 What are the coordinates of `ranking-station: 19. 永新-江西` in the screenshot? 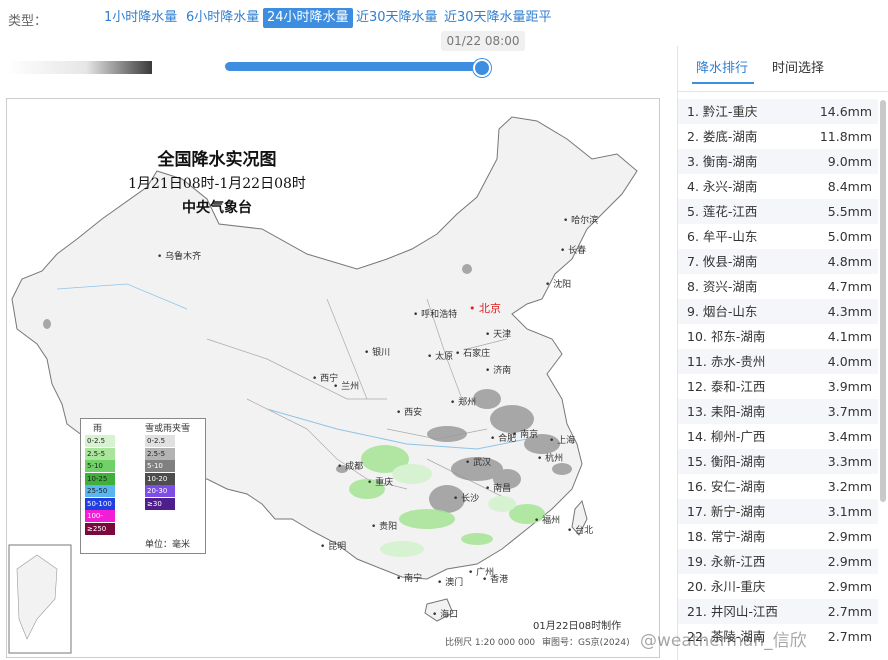 It's located at (726, 561).